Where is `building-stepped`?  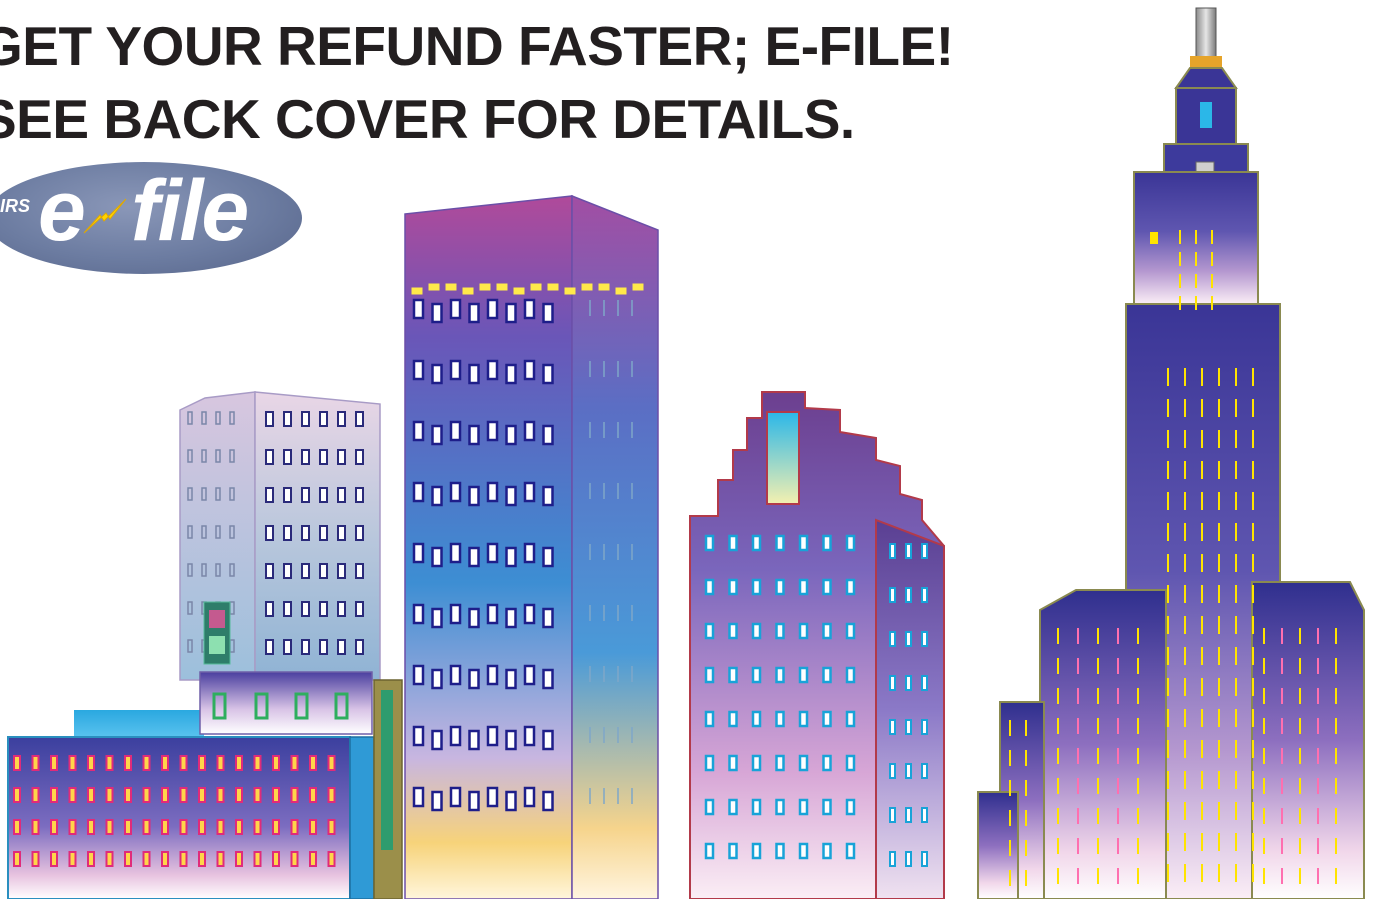
building-stepped is located at coordinates (817, 645).